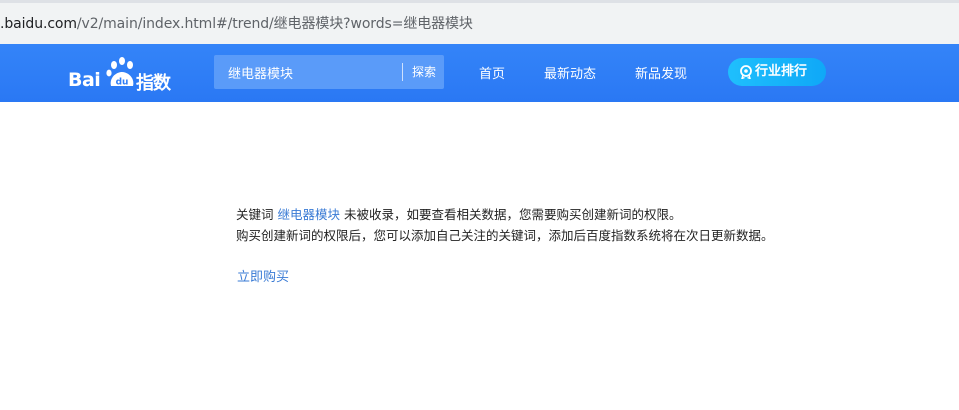 This screenshot has width=959, height=410. What do you see at coordinates (746, 72) in the screenshot?
I see `rank-badge-icon` at bounding box center [746, 72].